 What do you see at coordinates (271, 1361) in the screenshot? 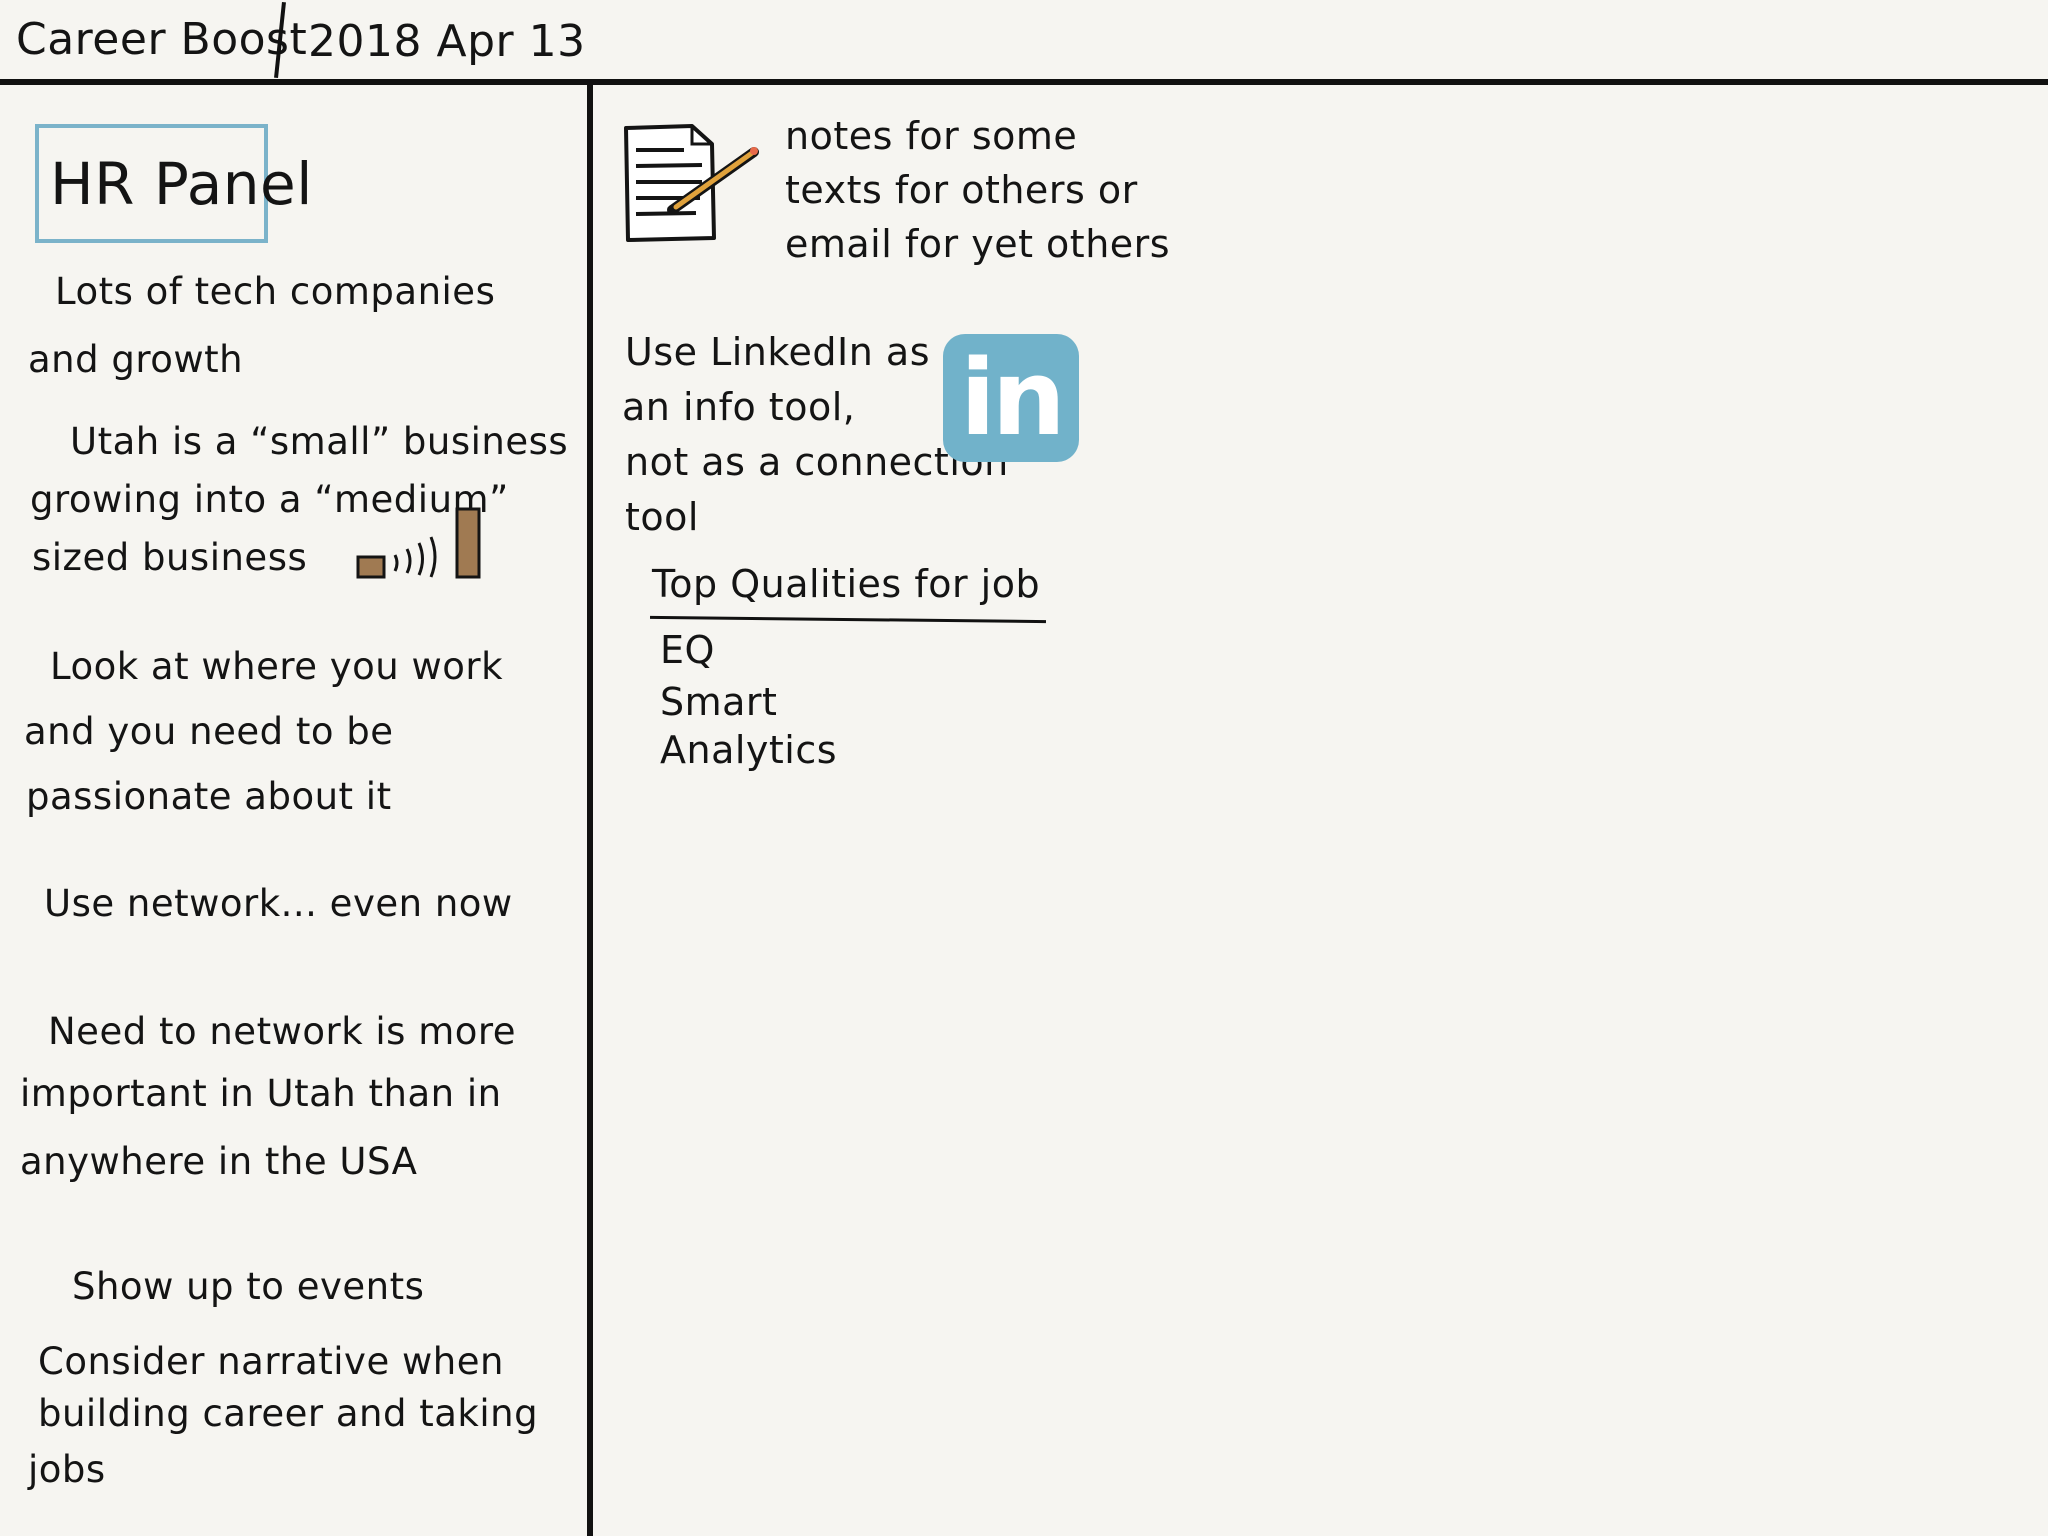
I see `note-line: Consider narrative when` at bounding box center [271, 1361].